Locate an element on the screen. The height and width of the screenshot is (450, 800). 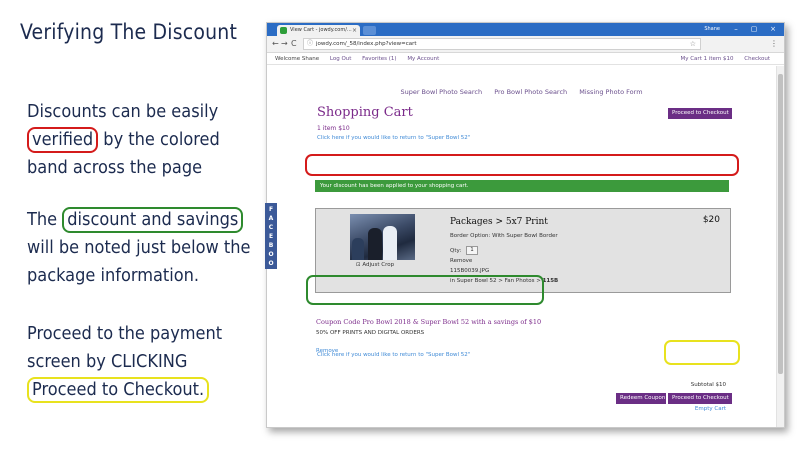
super-bowl-search-link: Super Bowl Photo Search is located at coordinates (441, 92).